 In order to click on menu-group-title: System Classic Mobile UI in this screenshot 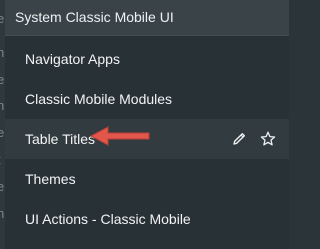, I will do `click(94, 17)`.